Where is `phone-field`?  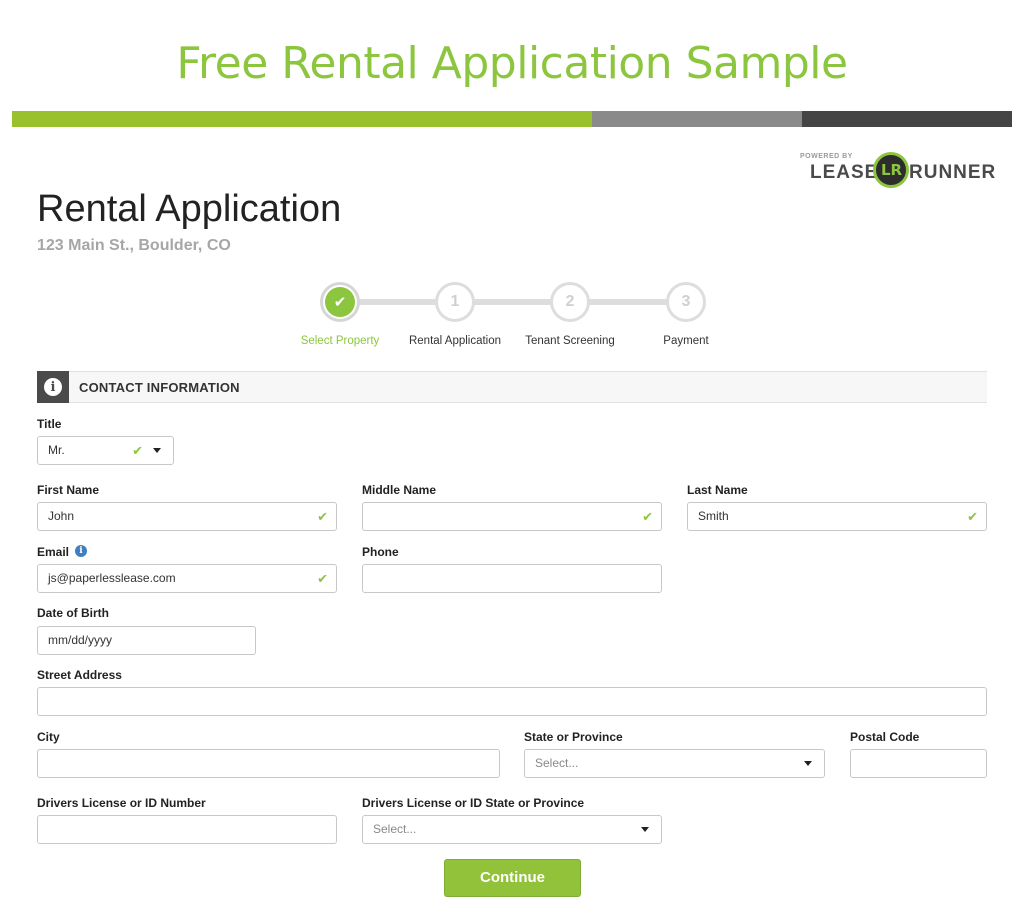
phone-field is located at coordinates (512, 578).